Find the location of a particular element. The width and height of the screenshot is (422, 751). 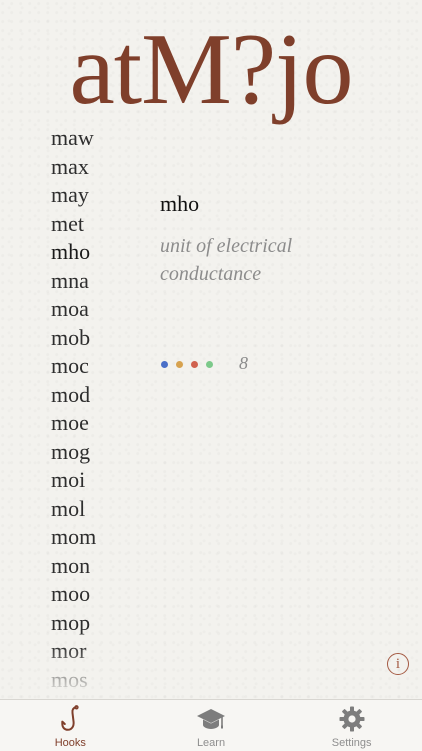

tab-hooks: Hooks is located at coordinates (70, 725).